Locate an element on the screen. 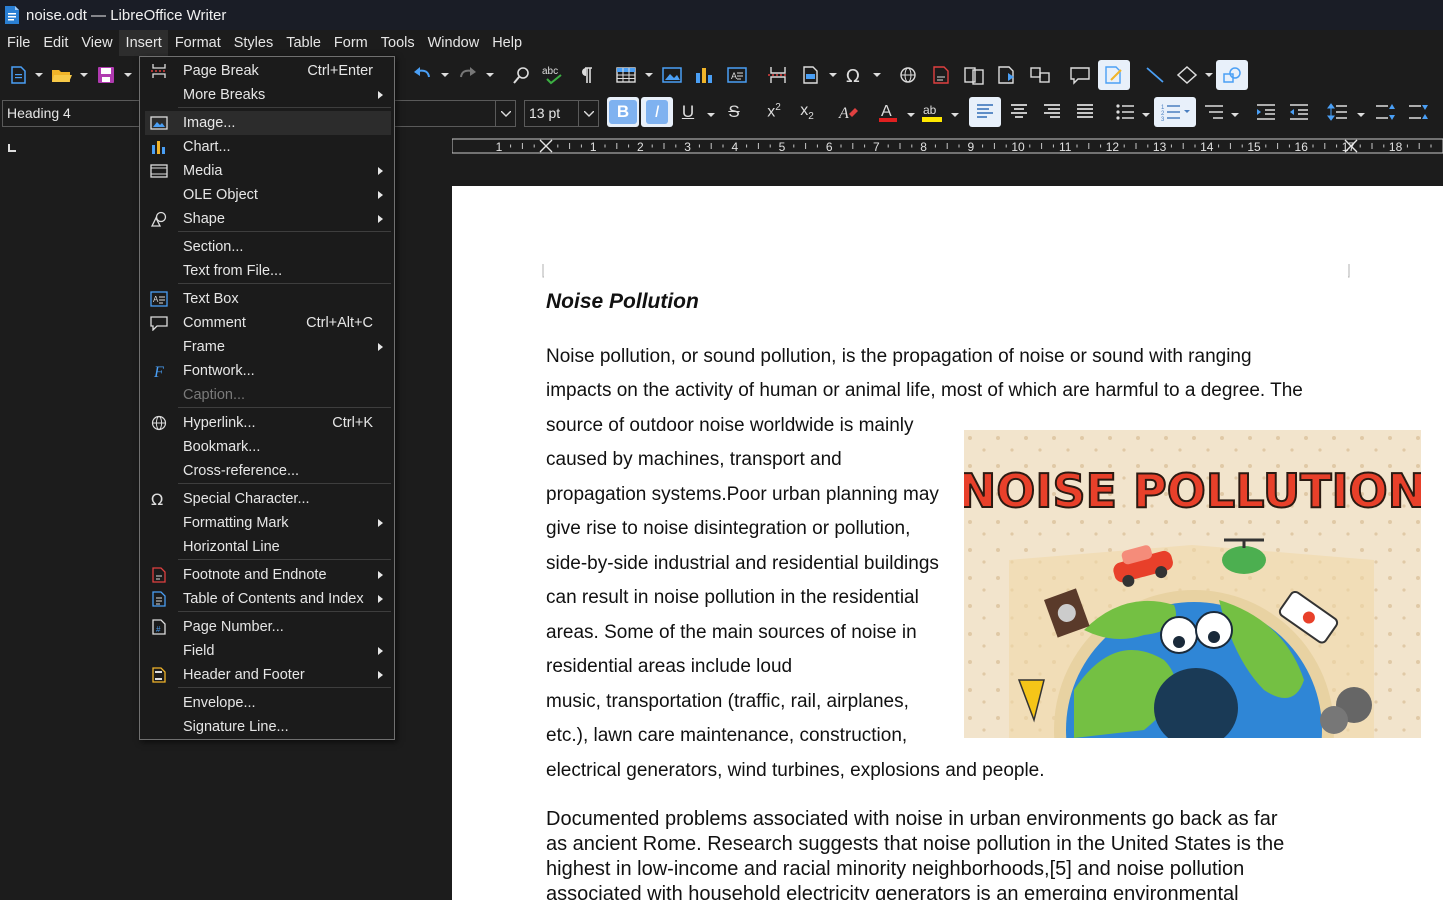 The width and height of the screenshot is (1443, 900). menu-edit: Edit is located at coordinates (55, 43).